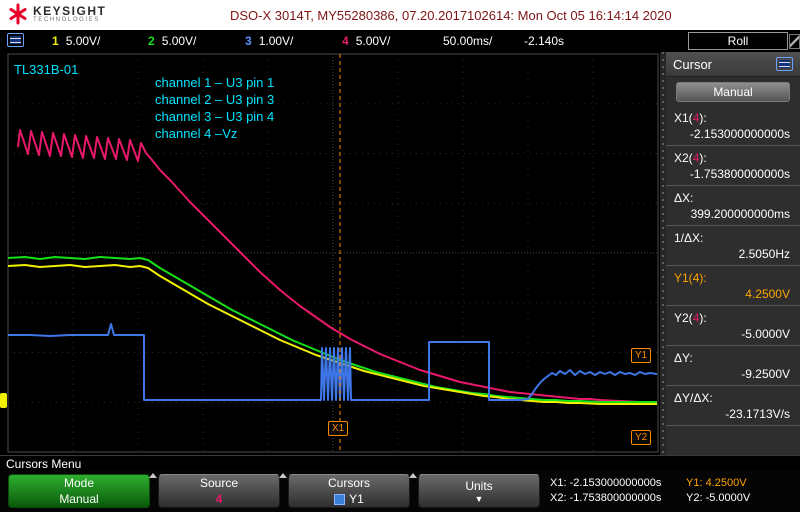 This screenshot has width=800, height=512. I want to click on cursor-row-dx-label: ΔX:, so click(684, 198).